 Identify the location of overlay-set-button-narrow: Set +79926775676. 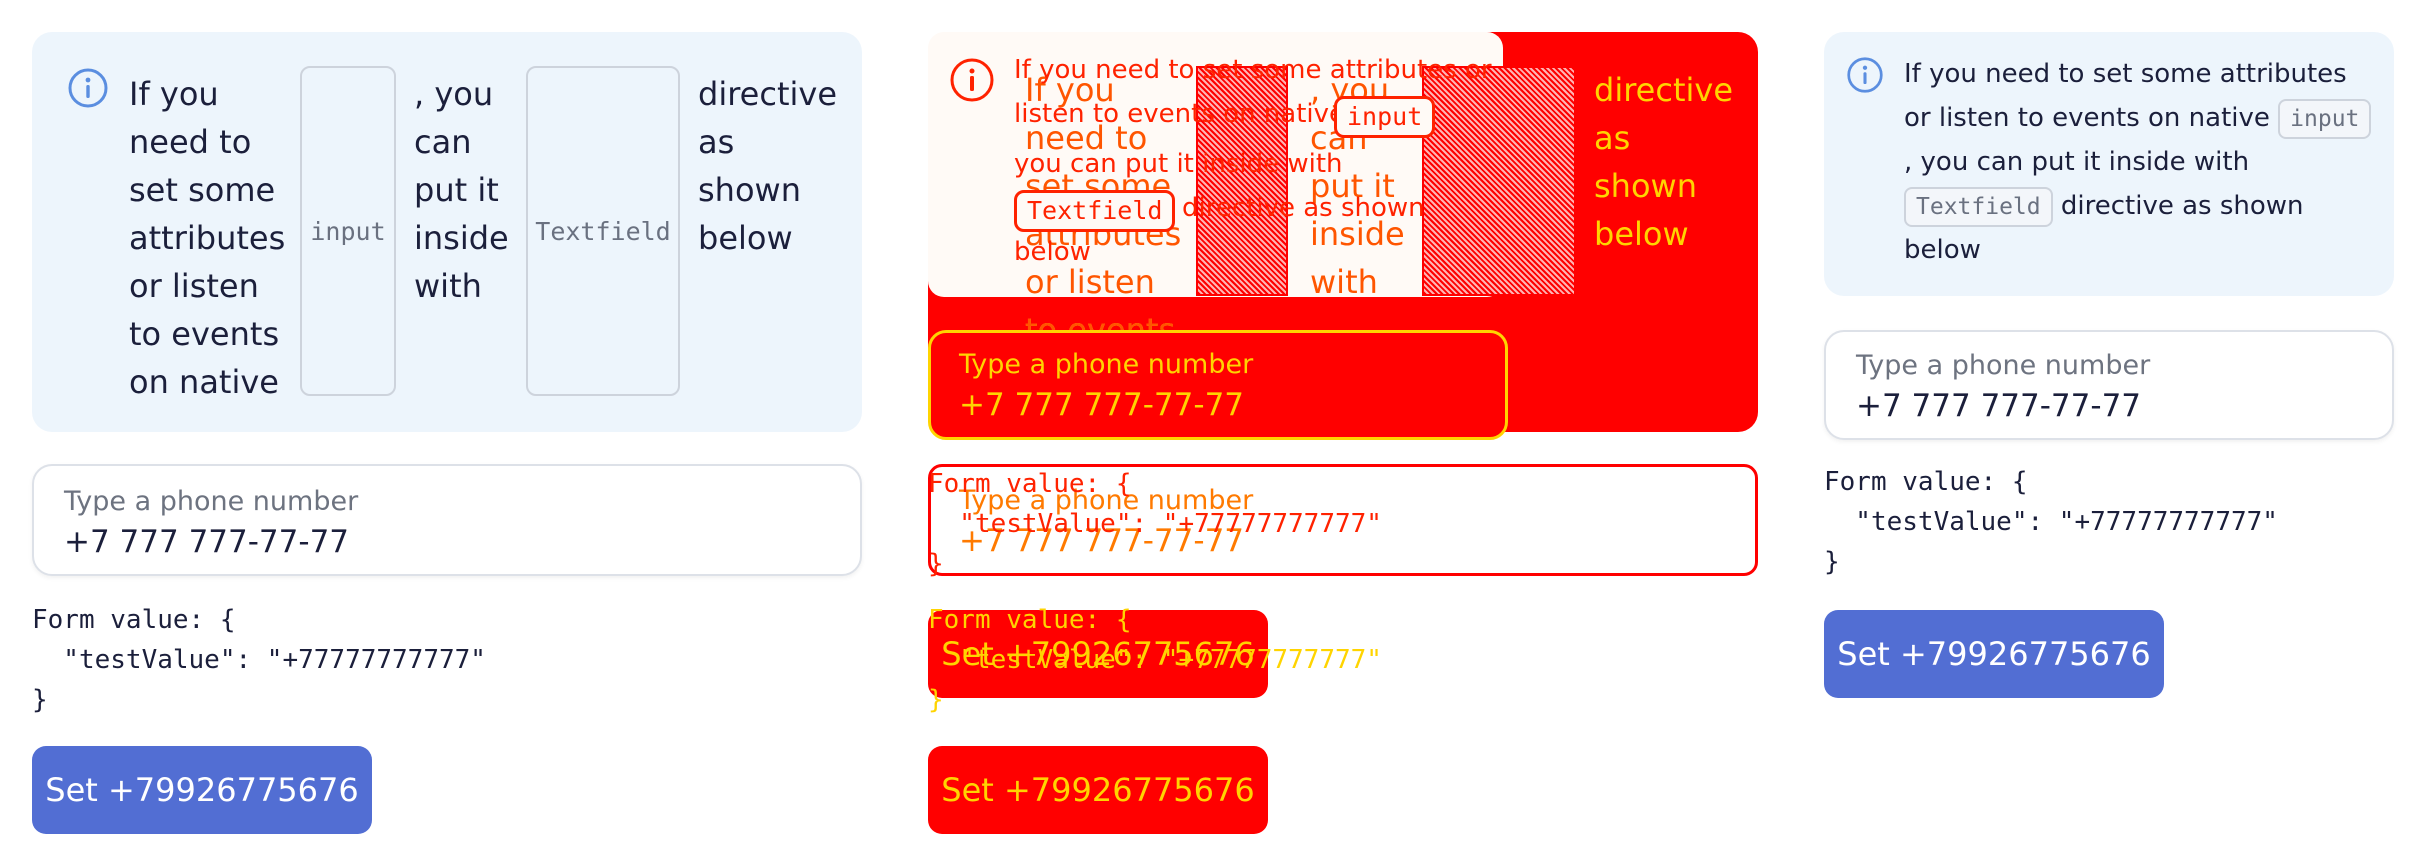
(1098, 790).